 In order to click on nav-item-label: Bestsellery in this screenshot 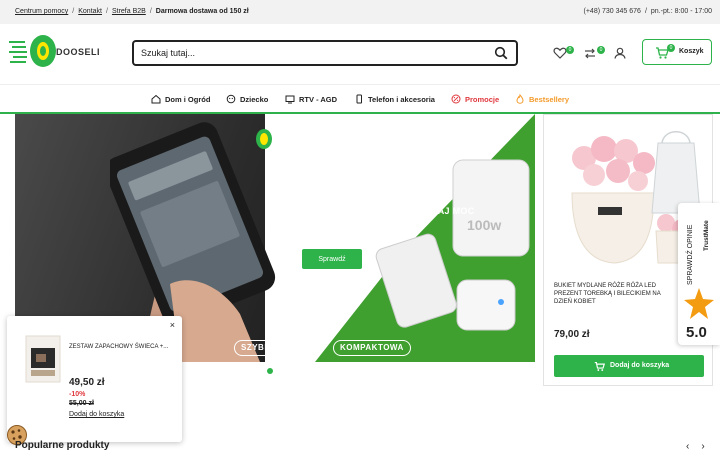, I will do `click(549, 99)`.